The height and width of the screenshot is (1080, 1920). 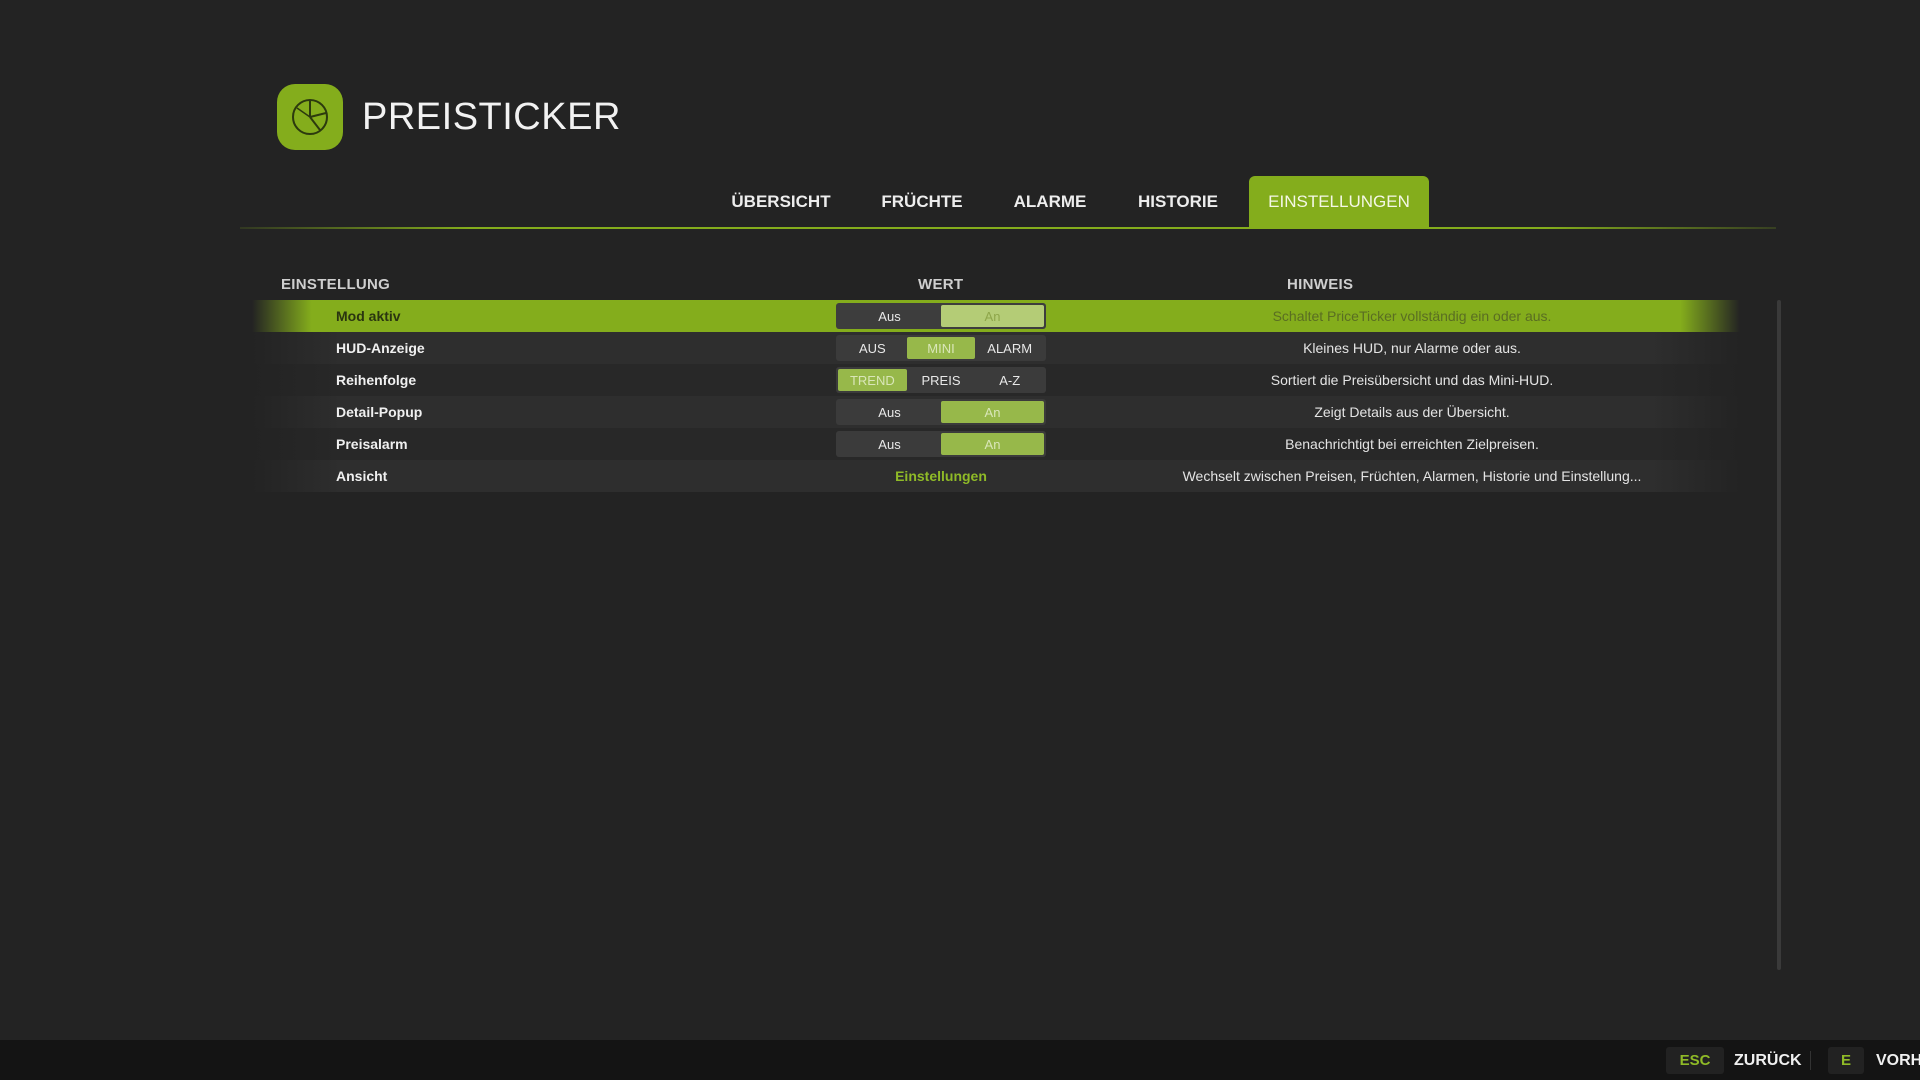 What do you see at coordinates (1320, 284) in the screenshot?
I see `column-header-hint: HINWEIS` at bounding box center [1320, 284].